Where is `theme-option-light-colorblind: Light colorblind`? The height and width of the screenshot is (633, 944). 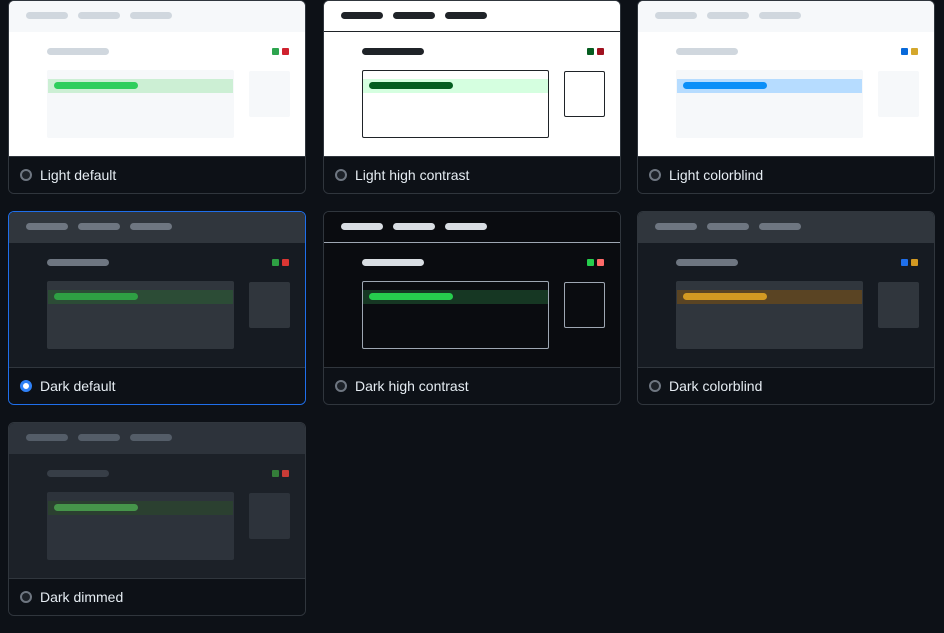
theme-option-light-colorblind: Light colorblind is located at coordinates (786, 97).